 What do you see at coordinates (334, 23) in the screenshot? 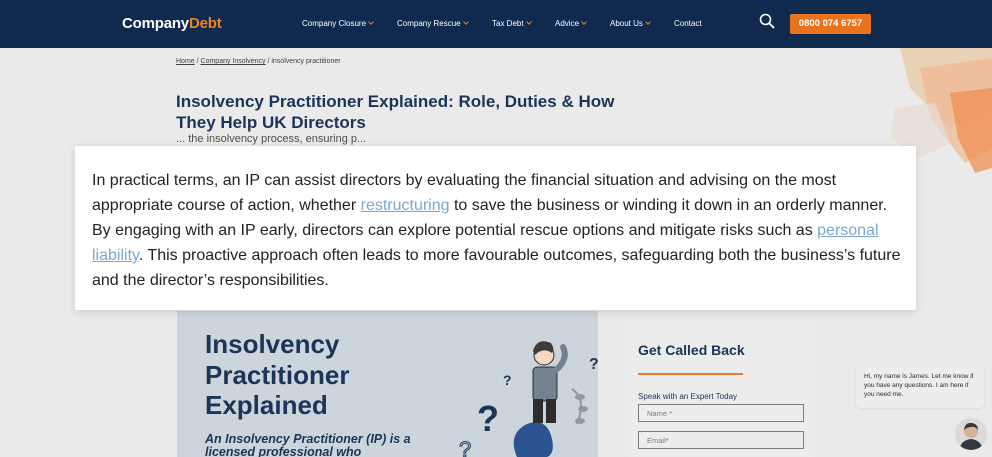
I see `nav-label: Company Closure` at bounding box center [334, 23].